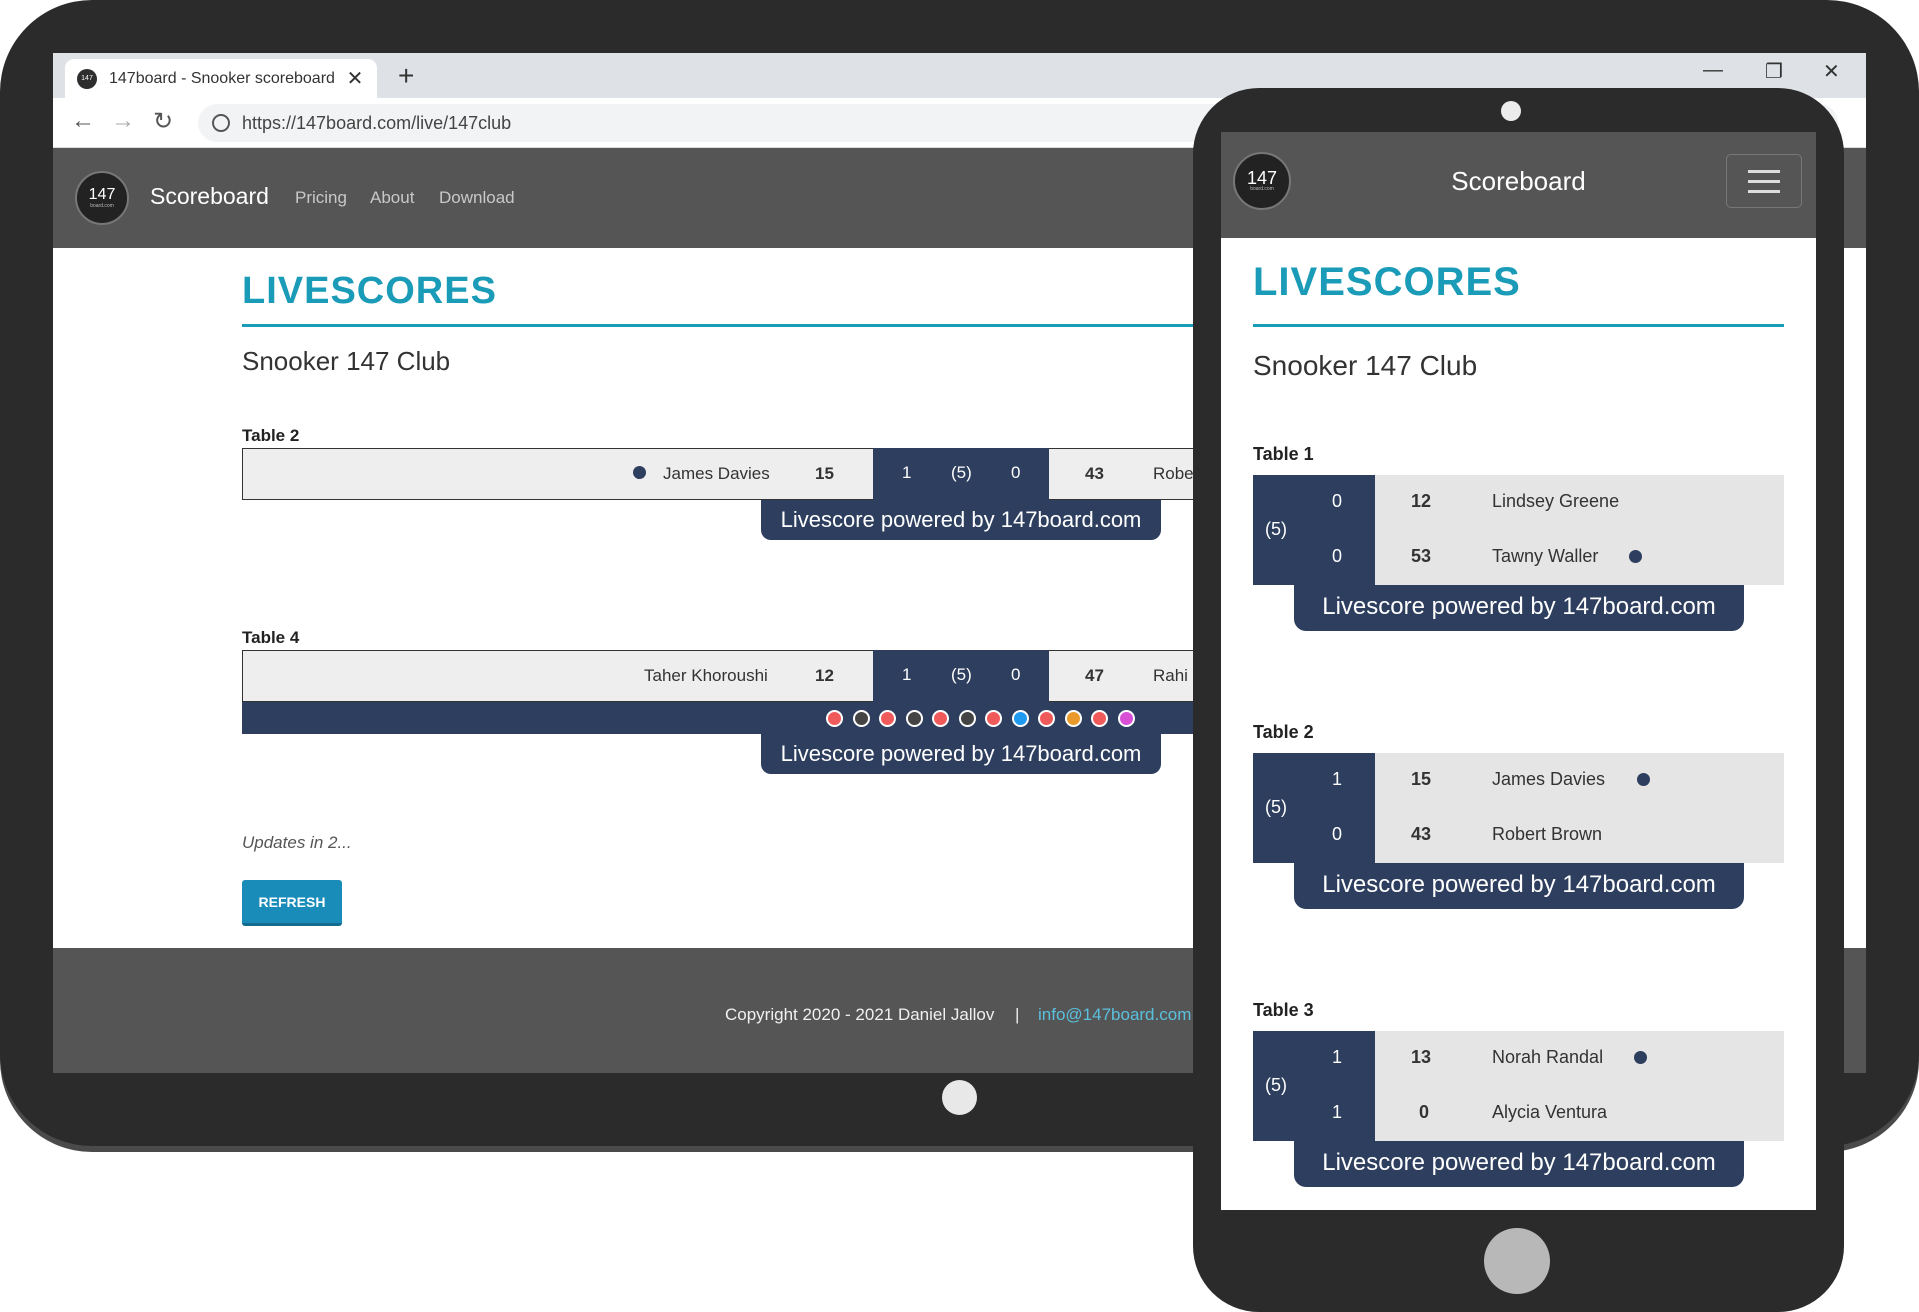  I want to click on menu-toggle-icon, so click(1764, 181).